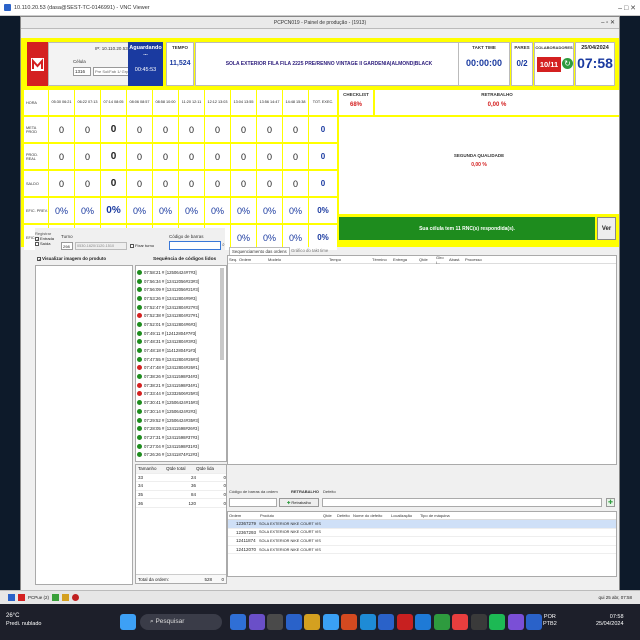 The height and width of the screenshot is (640, 640). Describe the element at coordinates (299, 502) in the screenshot. I see `retrabalho-button: ✚ Retrabalho` at that location.